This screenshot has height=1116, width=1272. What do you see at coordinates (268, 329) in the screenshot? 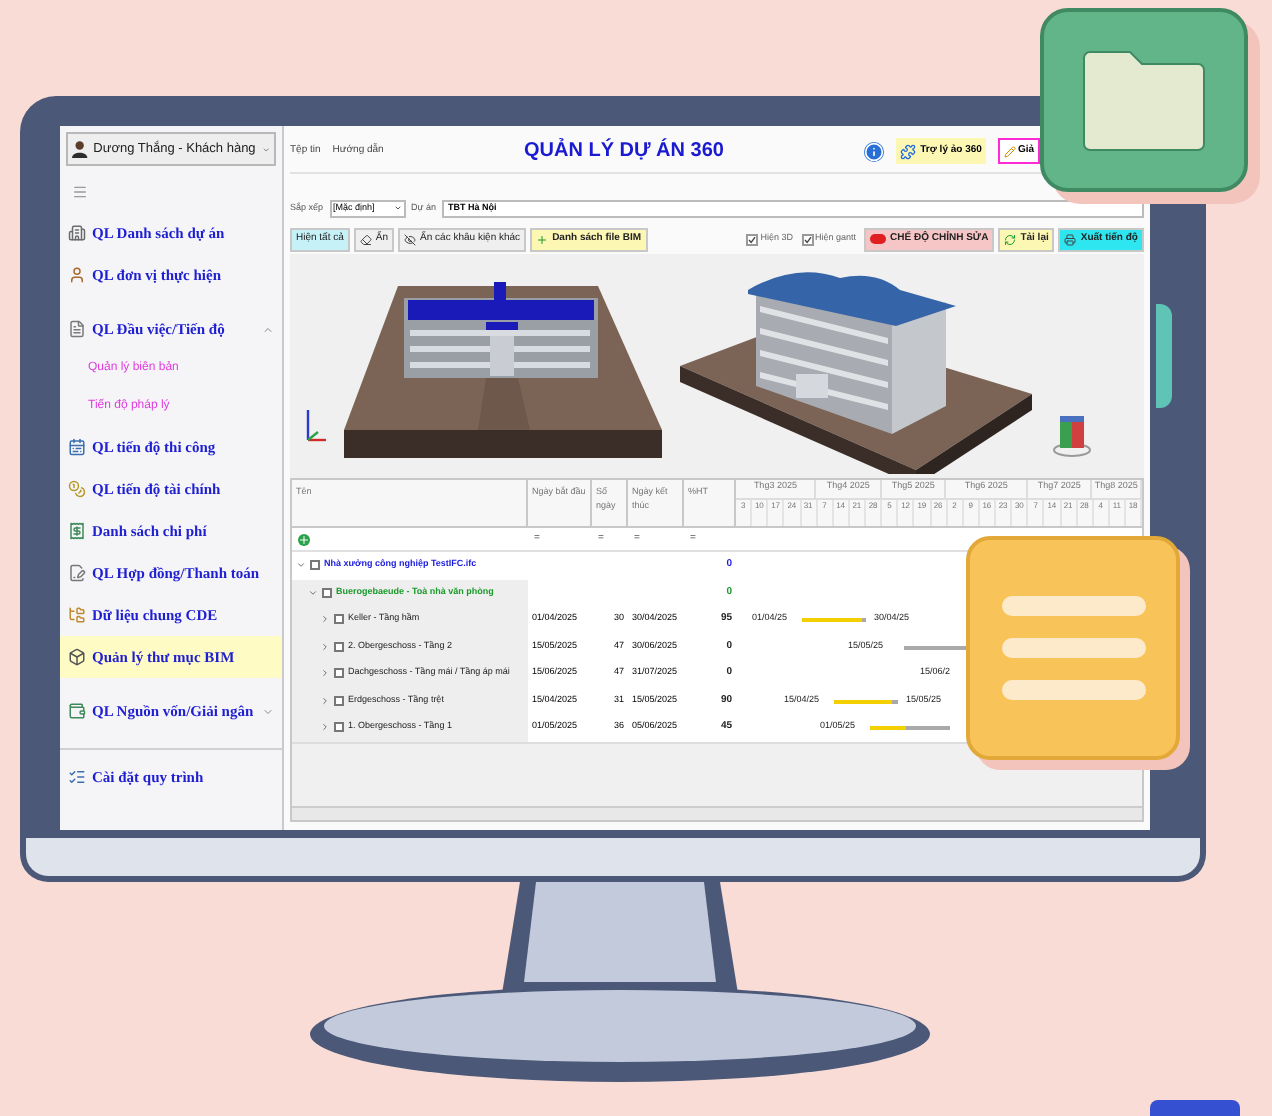
I see `chevron-up-icon` at bounding box center [268, 329].